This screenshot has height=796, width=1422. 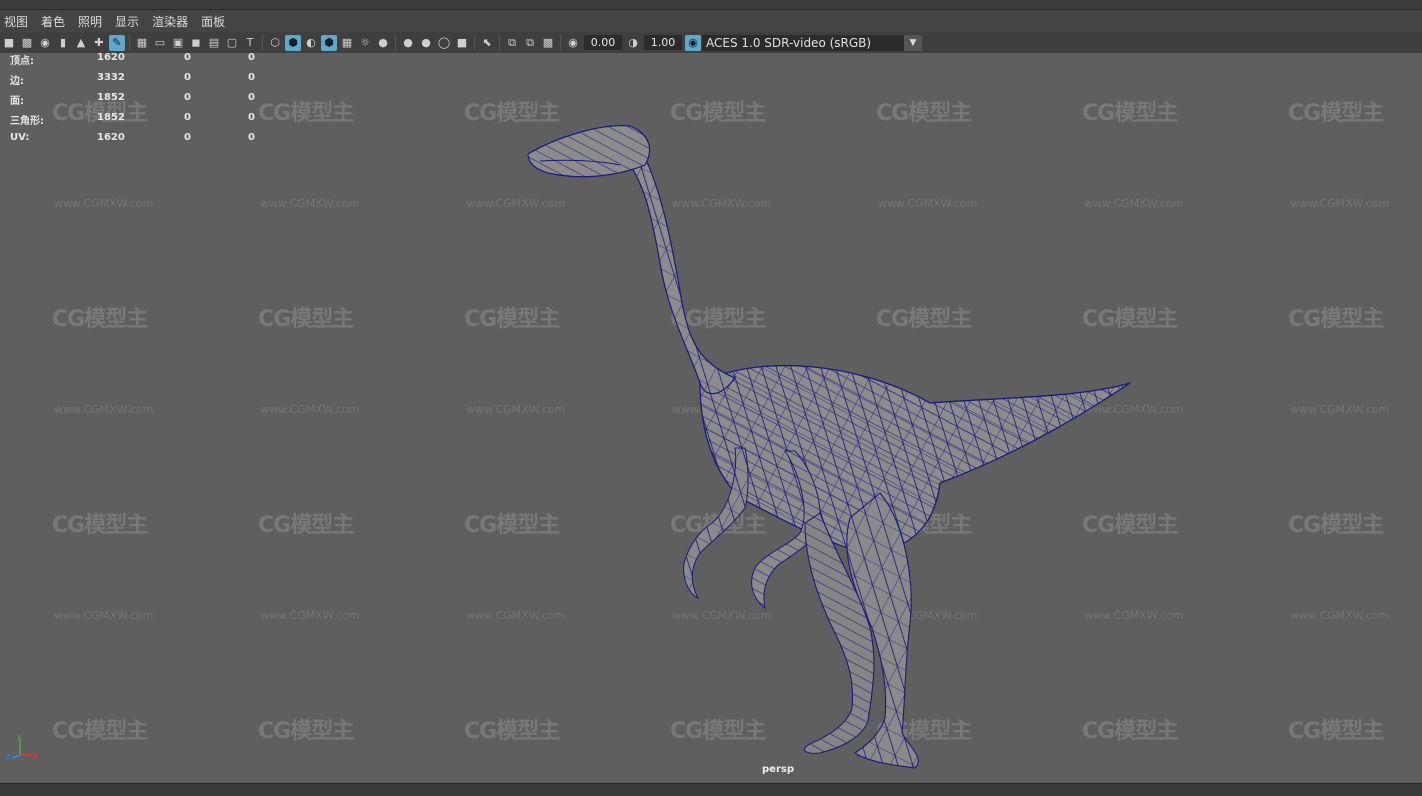 What do you see at coordinates (178, 43) in the screenshot?
I see `resolution-gate-icon: ▣` at bounding box center [178, 43].